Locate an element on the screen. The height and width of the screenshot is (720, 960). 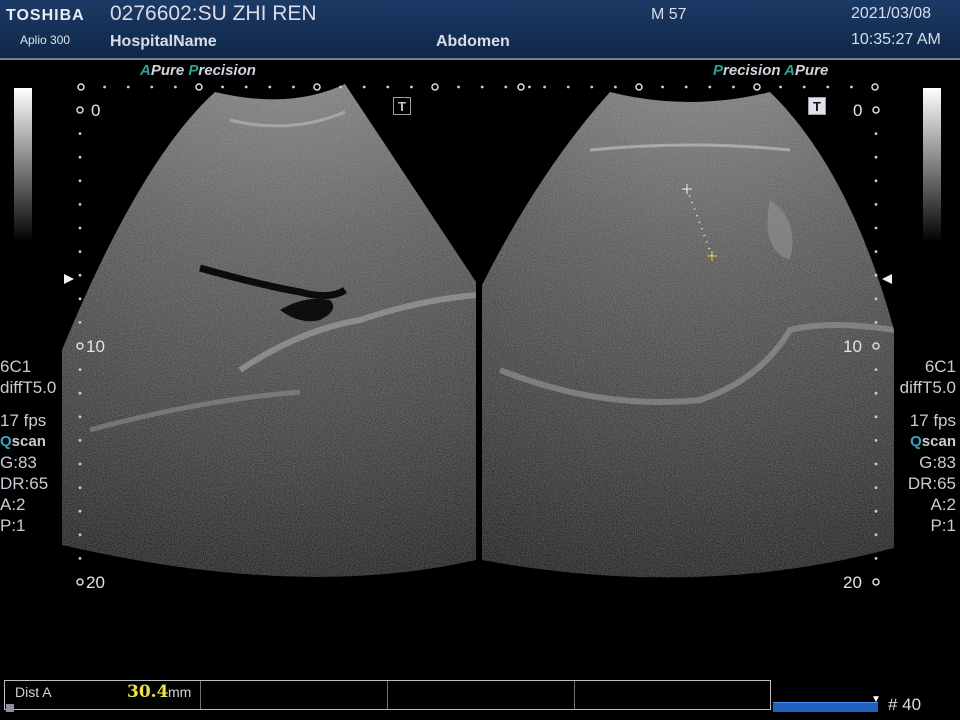
patient-id-name: 0276602:SU ZHI REN is located at coordinates (213, 13).